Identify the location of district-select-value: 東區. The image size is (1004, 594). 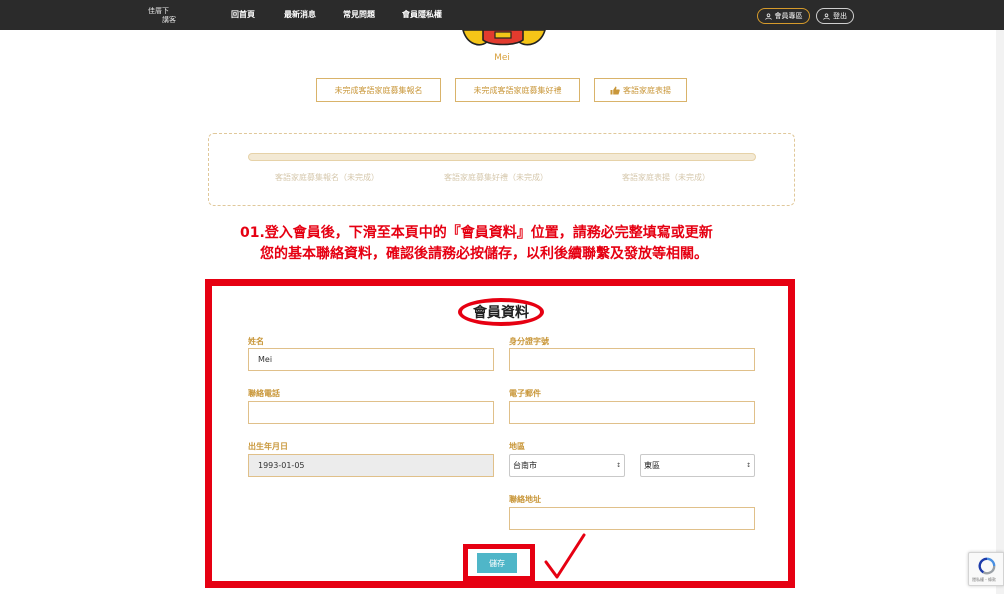
(652, 465).